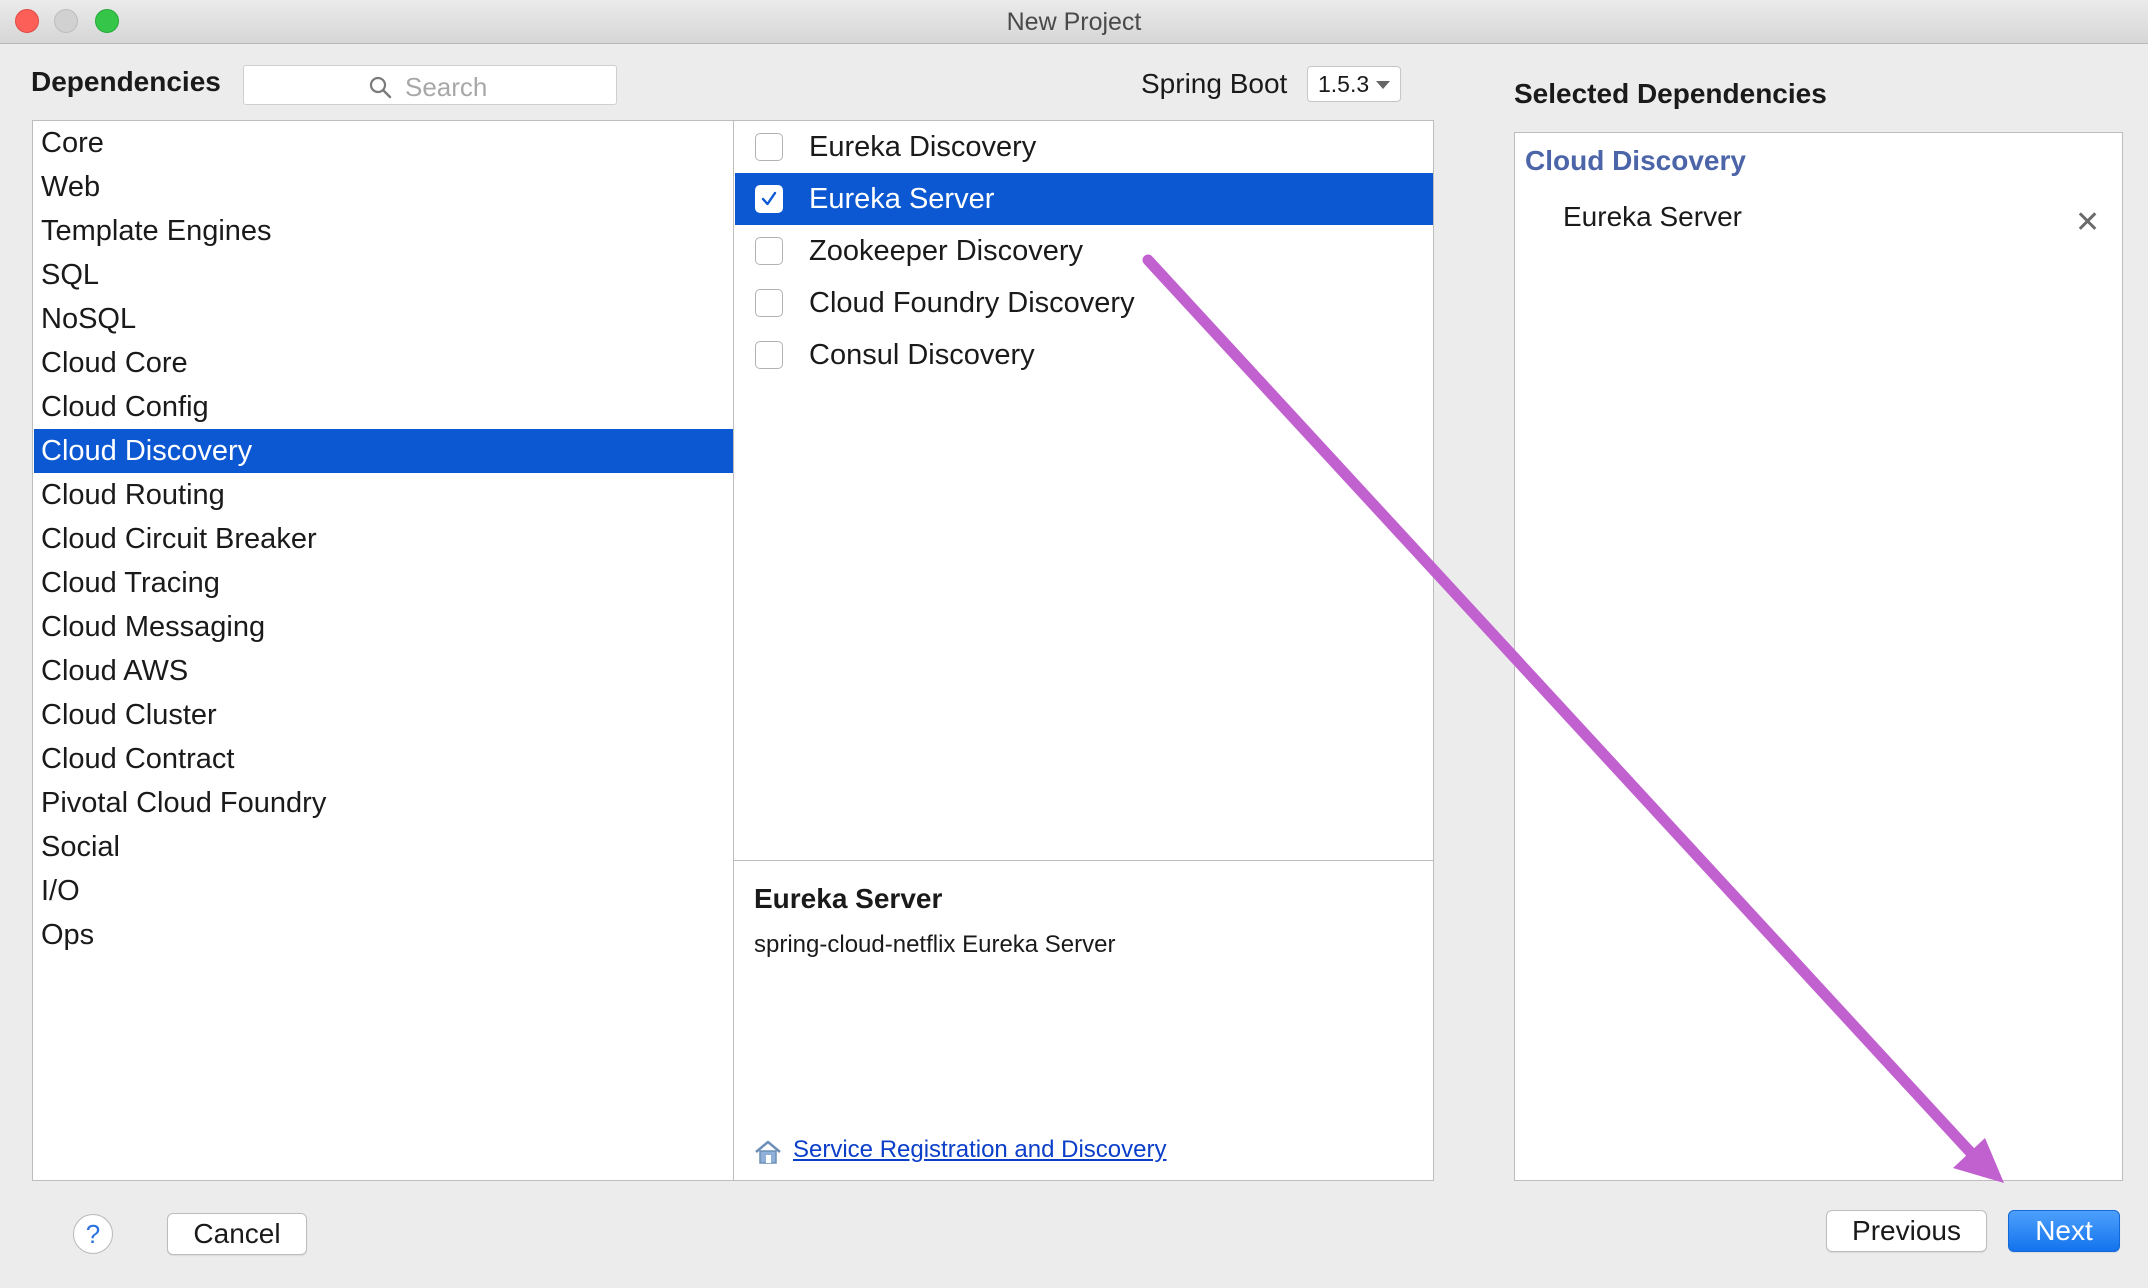 The height and width of the screenshot is (1288, 2148). I want to click on category-item: Cloud Routing, so click(383, 495).